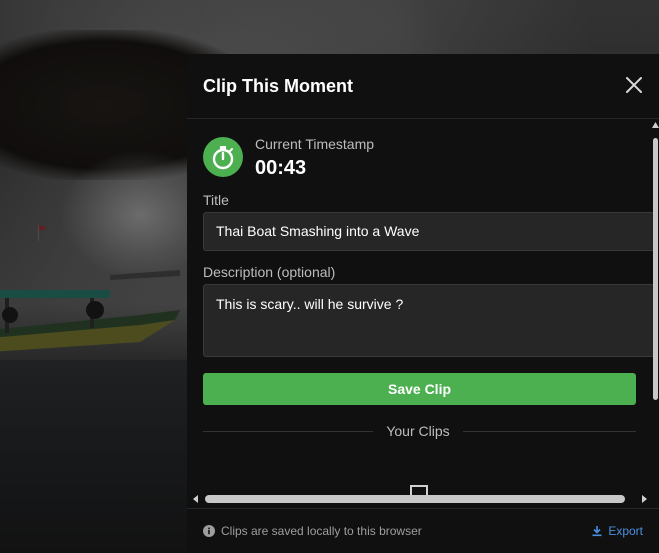 This screenshot has width=659, height=553. Describe the element at coordinates (415, 499) in the screenshot. I see `horizontal-scrollbar-thumb` at that location.